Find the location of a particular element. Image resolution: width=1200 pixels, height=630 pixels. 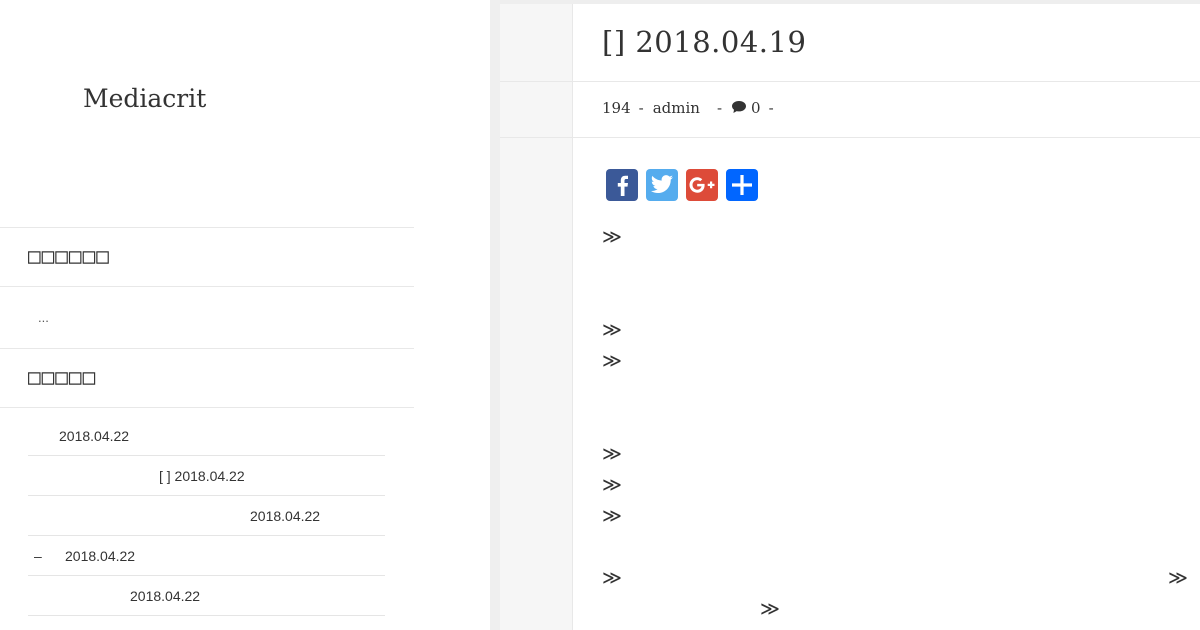

widget-title-text: □□□□□ is located at coordinates (62, 377).